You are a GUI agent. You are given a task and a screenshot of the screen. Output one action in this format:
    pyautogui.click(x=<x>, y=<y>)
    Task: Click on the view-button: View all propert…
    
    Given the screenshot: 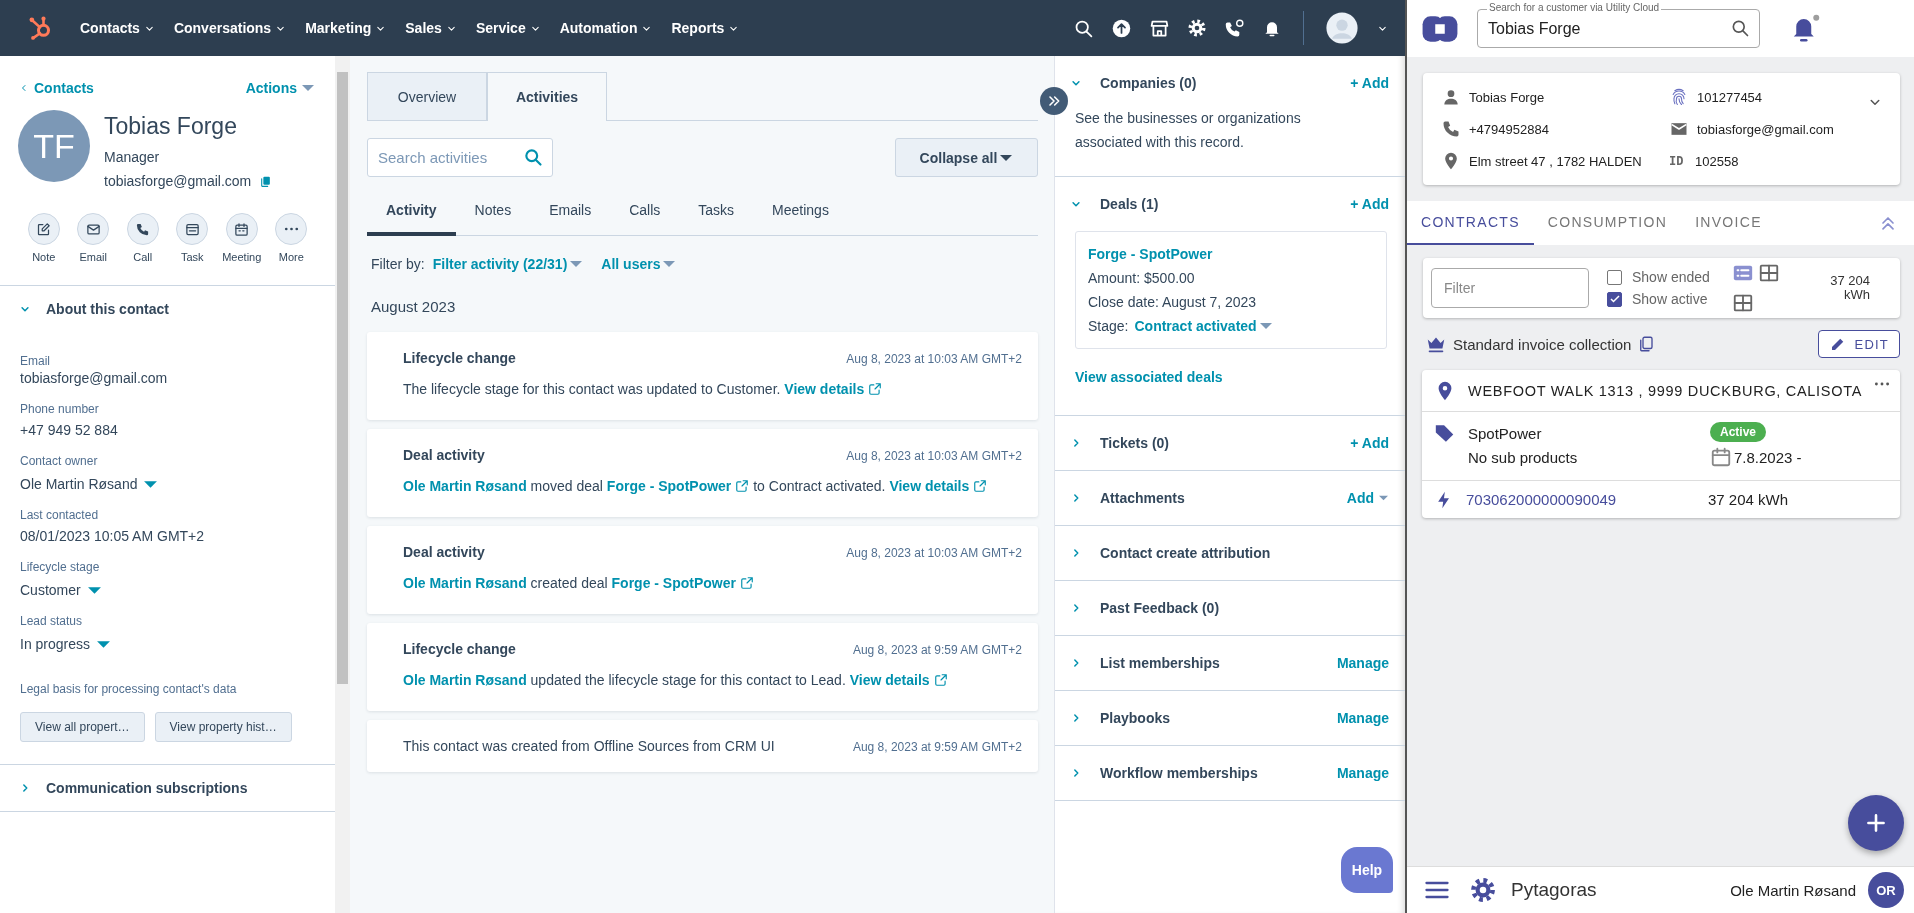 What is the action you would take?
    pyautogui.click(x=82, y=727)
    